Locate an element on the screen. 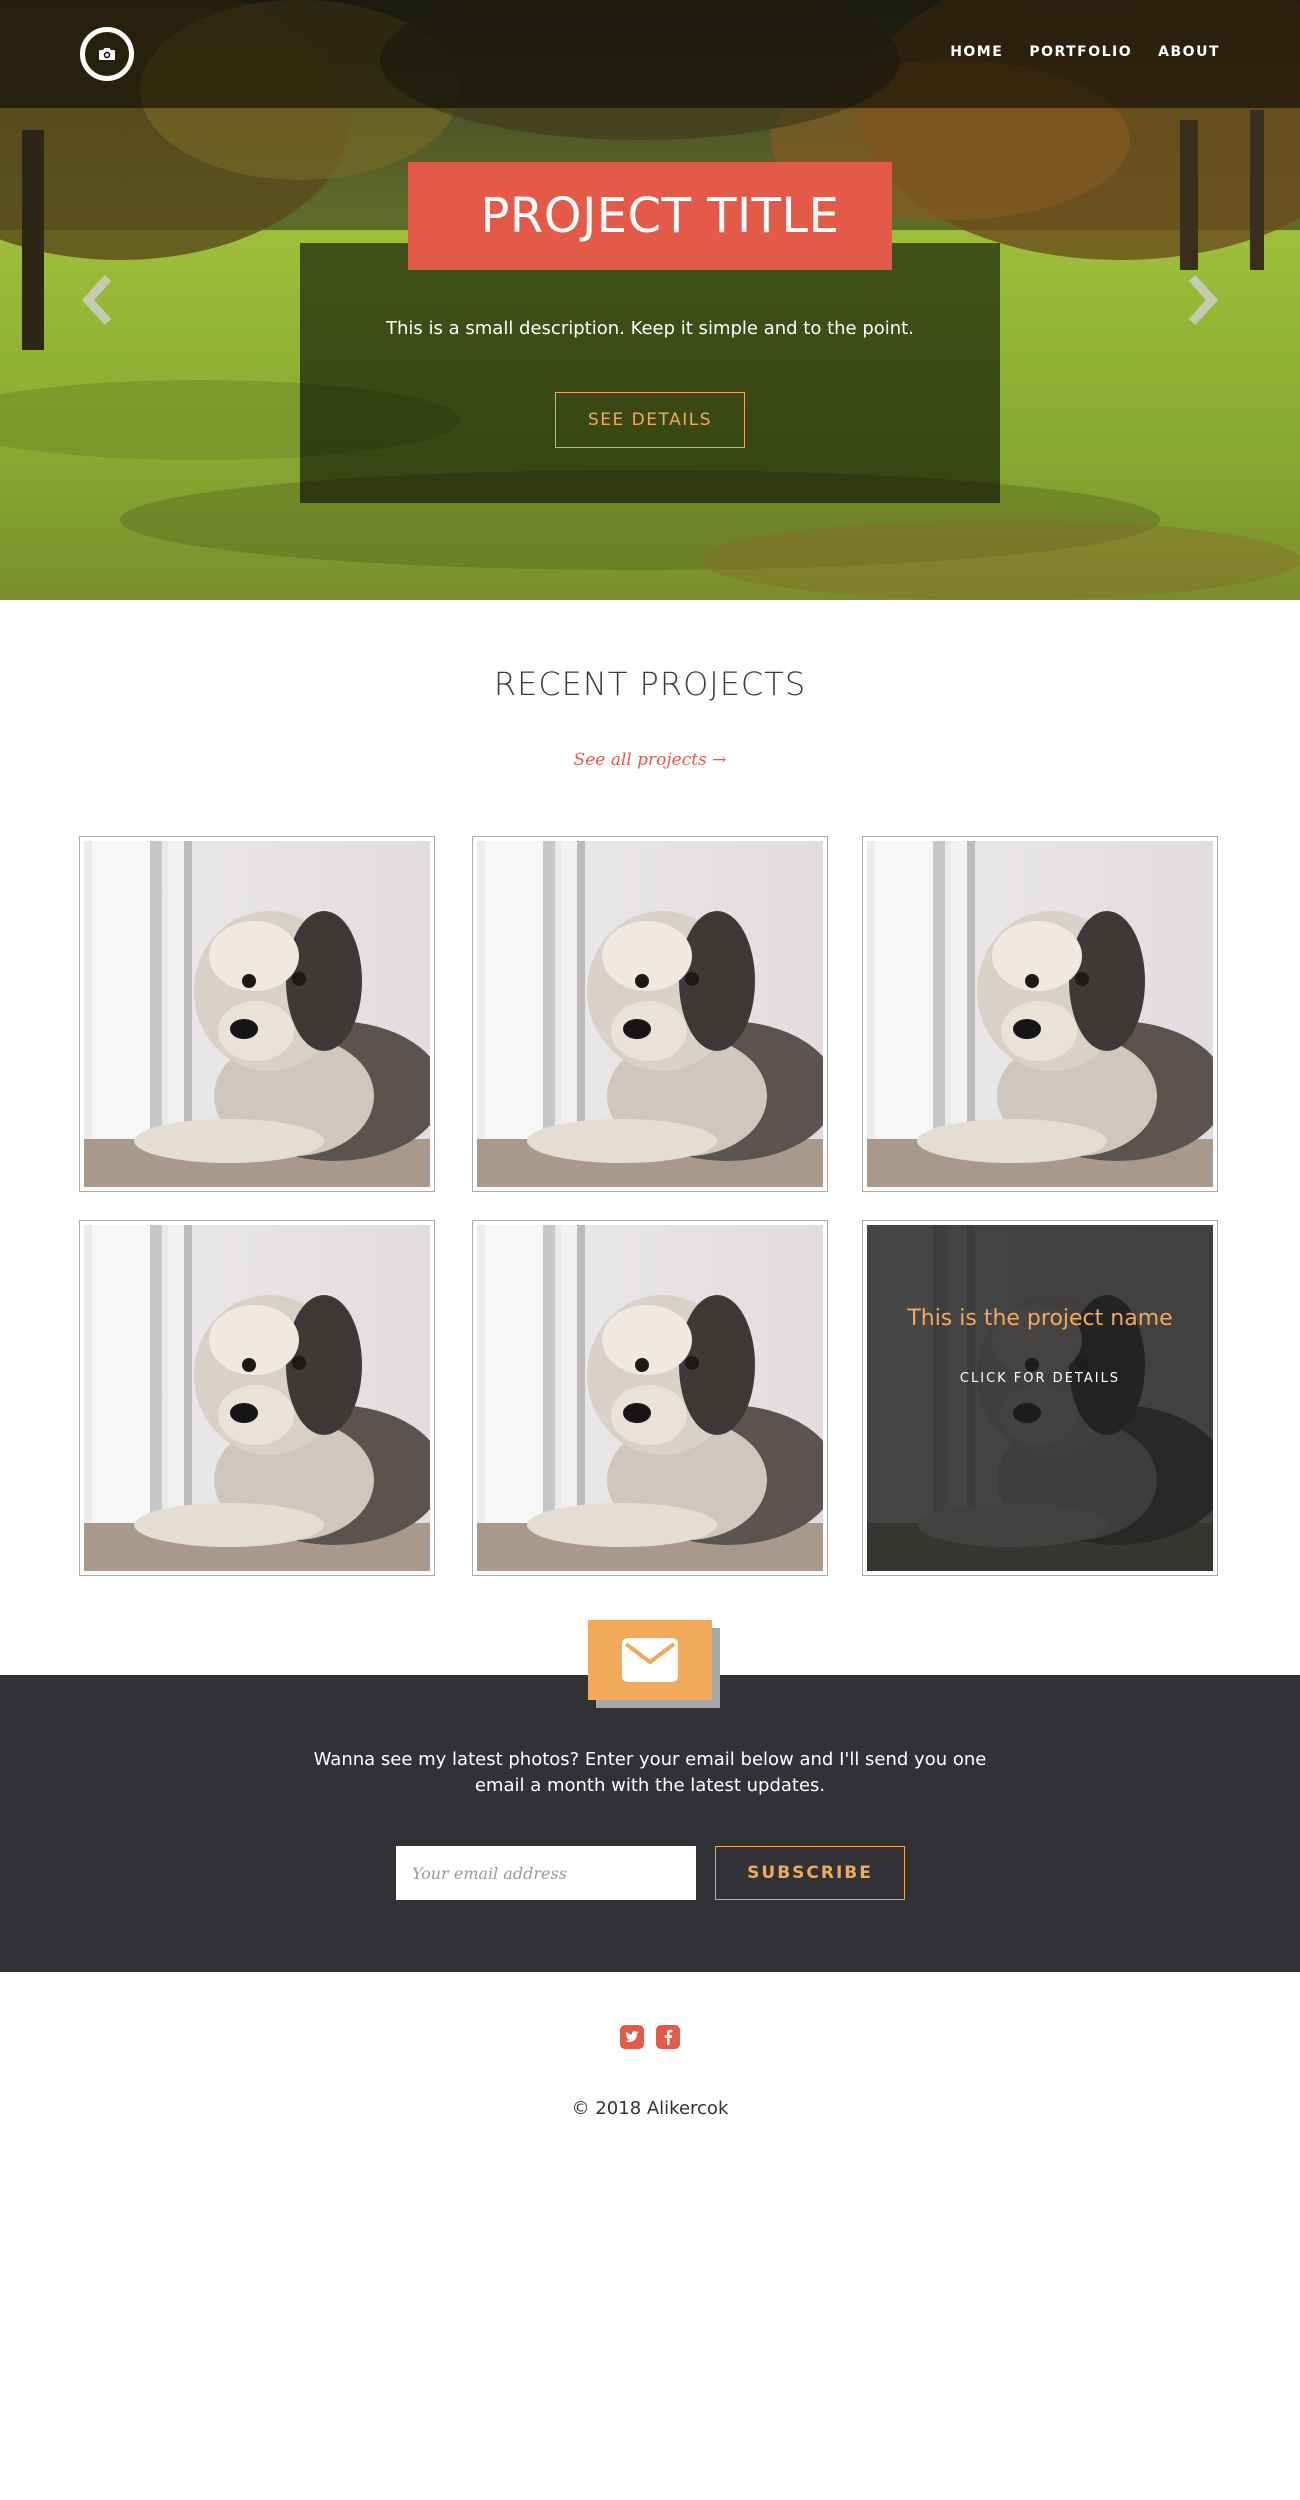  camera-icon is located at coordinates (107, 54).